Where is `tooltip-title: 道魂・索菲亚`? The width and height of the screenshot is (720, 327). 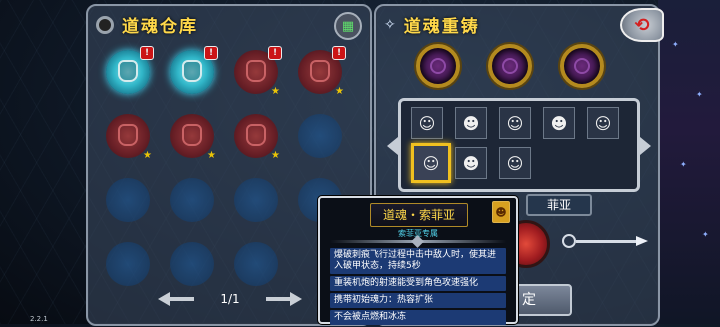 tooltip-title: 道魂・索菲亚 is located at coordinates (419, 215).